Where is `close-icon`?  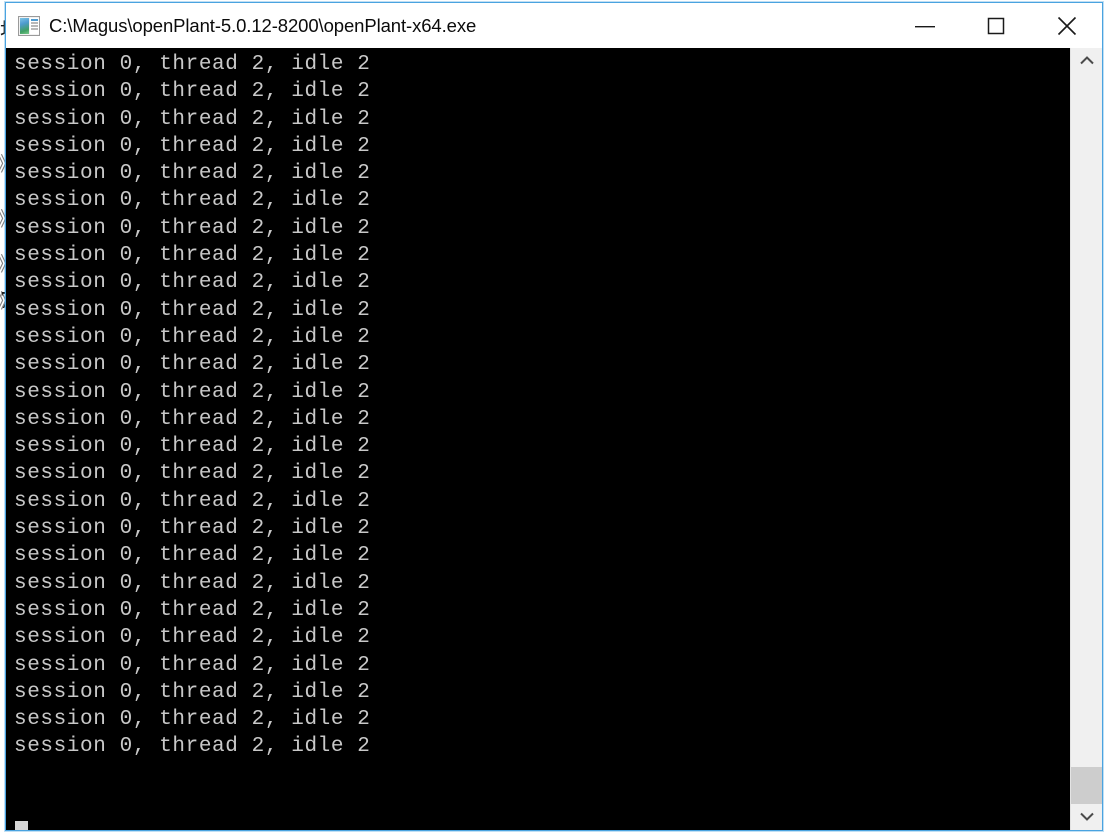 close-icon is located at coordinates (1067, 26).